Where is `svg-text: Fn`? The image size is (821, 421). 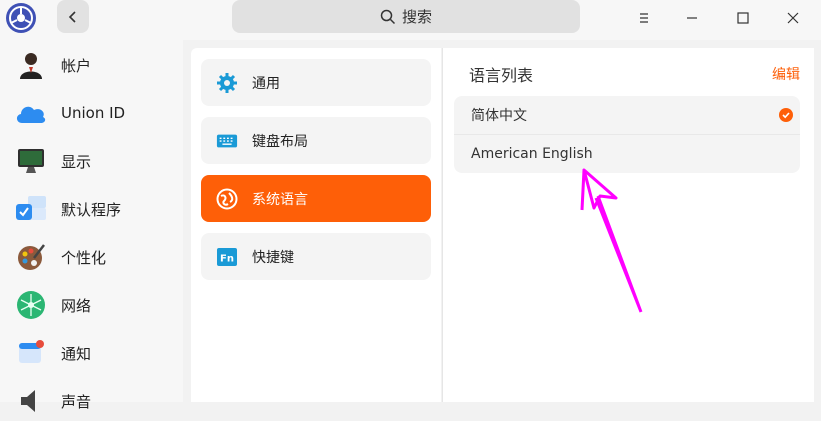
svg-text: Fn is located at coordinates (227, 258).